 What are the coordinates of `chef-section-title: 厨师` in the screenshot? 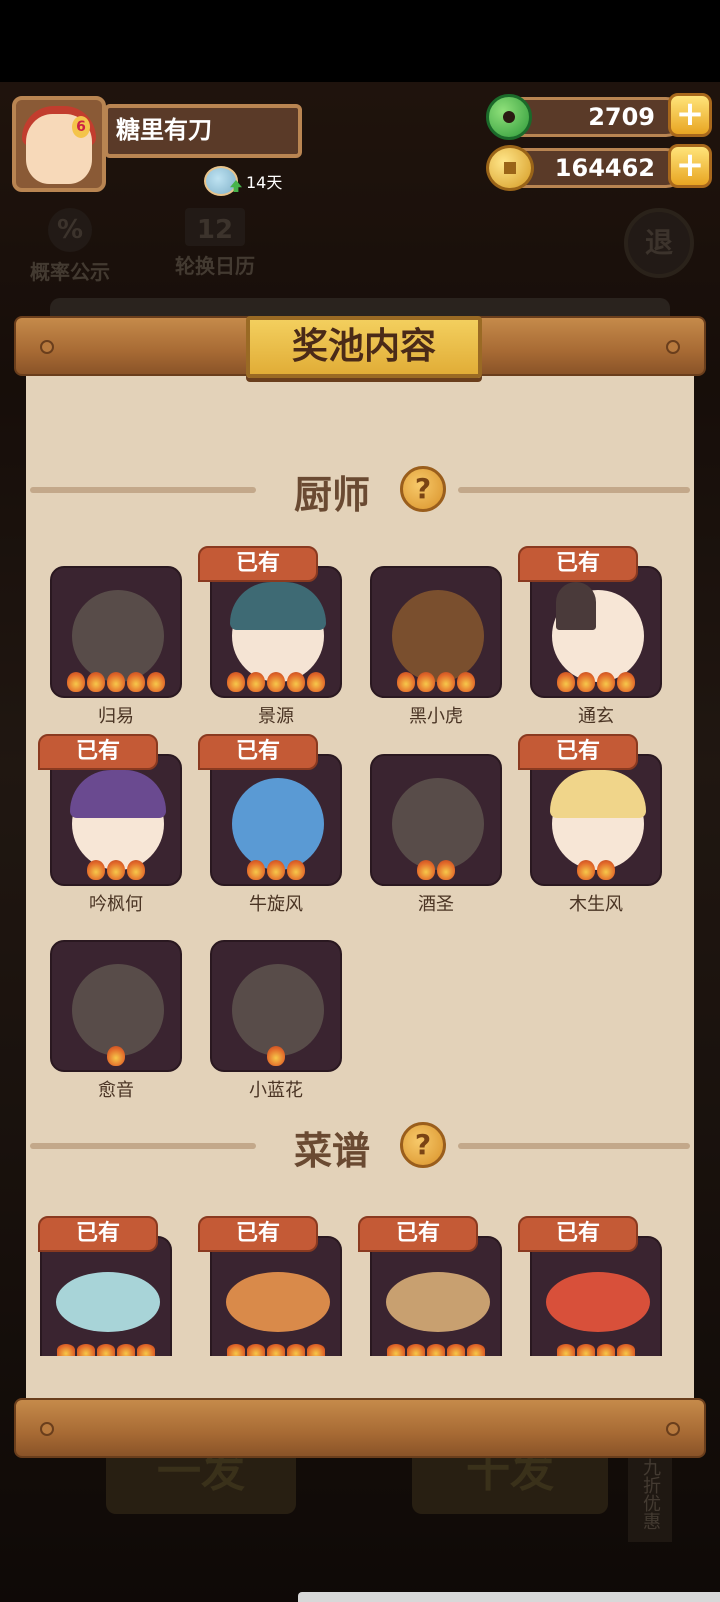 It's located at (332, 495).